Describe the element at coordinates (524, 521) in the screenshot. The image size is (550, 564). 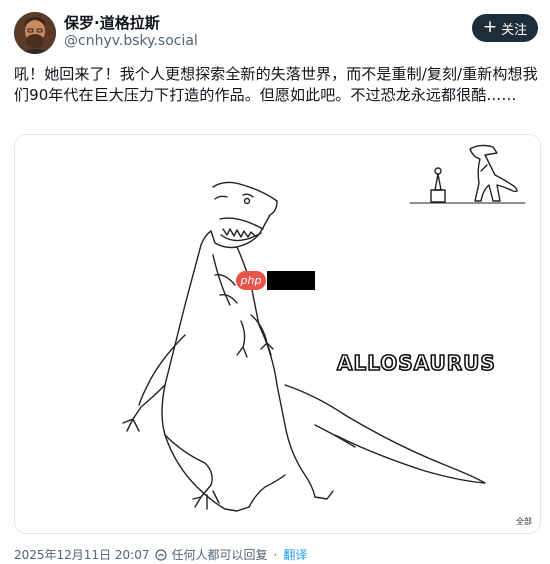
I see `all-label: 全部` at that location.